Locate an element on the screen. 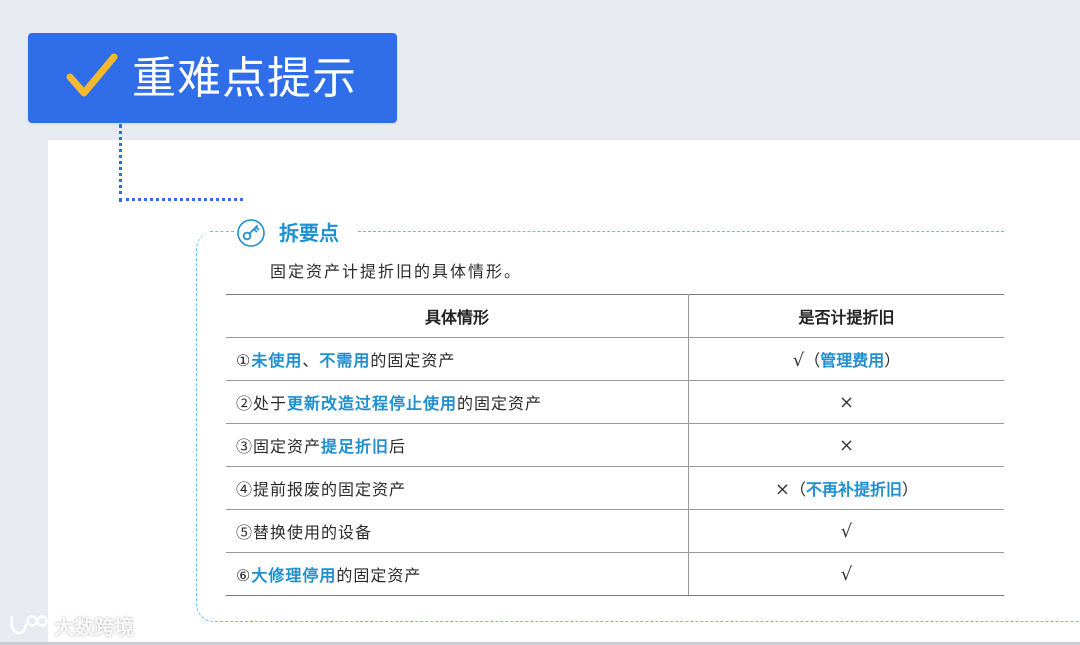  depreciation-cell: ×（不再补提折旧） is located at coordinates (846, 488).